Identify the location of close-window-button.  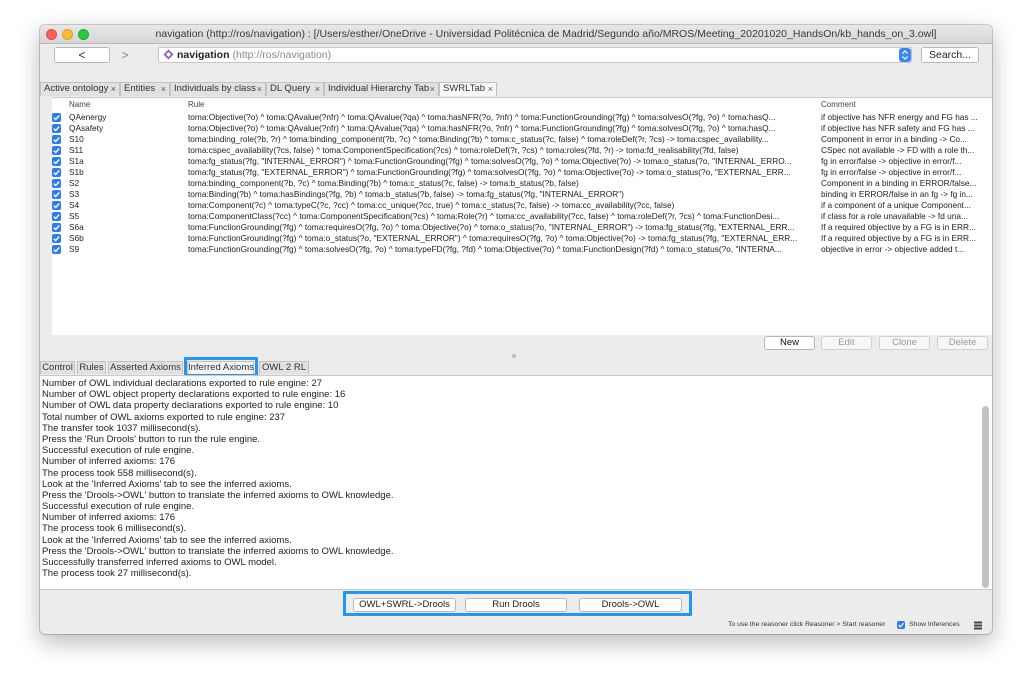
(51, 34).